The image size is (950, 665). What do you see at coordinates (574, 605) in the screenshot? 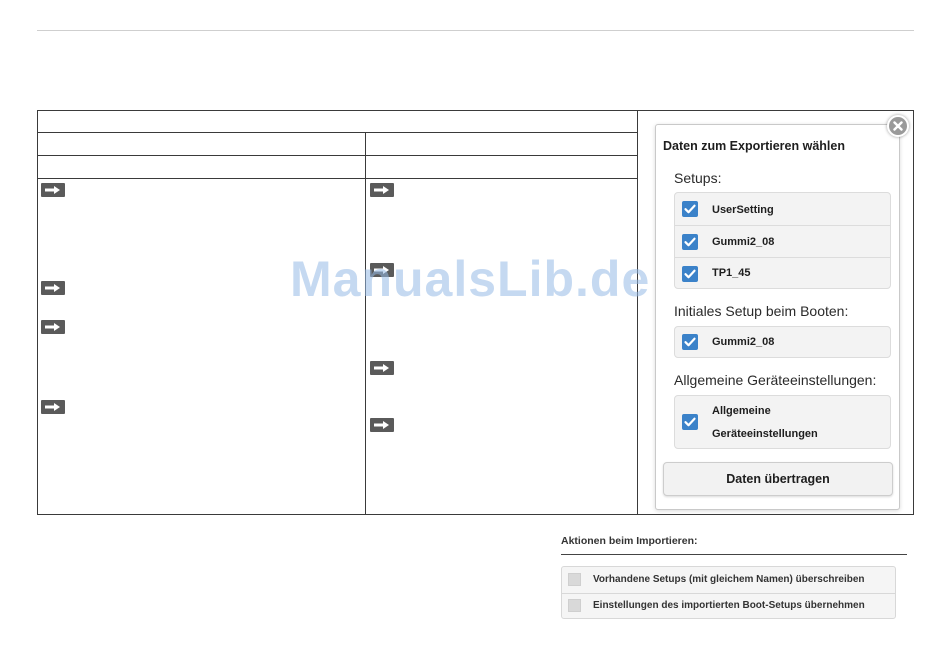
I see `apply-boot-setup-checkbox` at bounding box center [574, 605].